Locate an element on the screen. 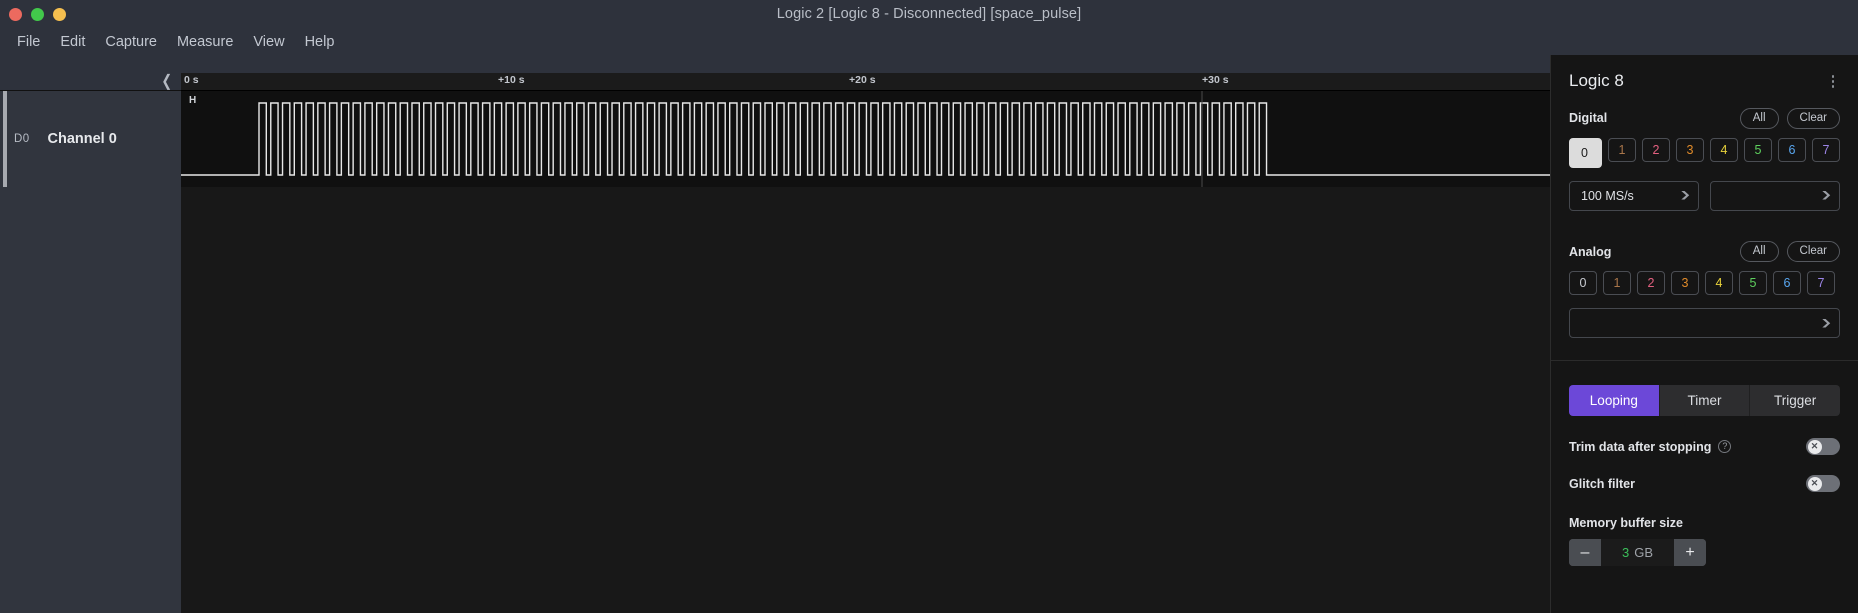  analog-channel-label: 3 is located at coordinates (1685, 283).